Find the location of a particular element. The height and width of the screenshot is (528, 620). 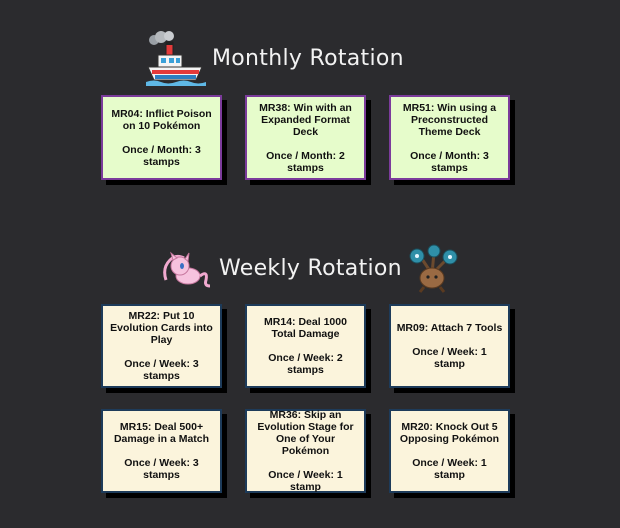

mission-frequency: Once / Week: 2 stamps is located at coordinates (305, 364).